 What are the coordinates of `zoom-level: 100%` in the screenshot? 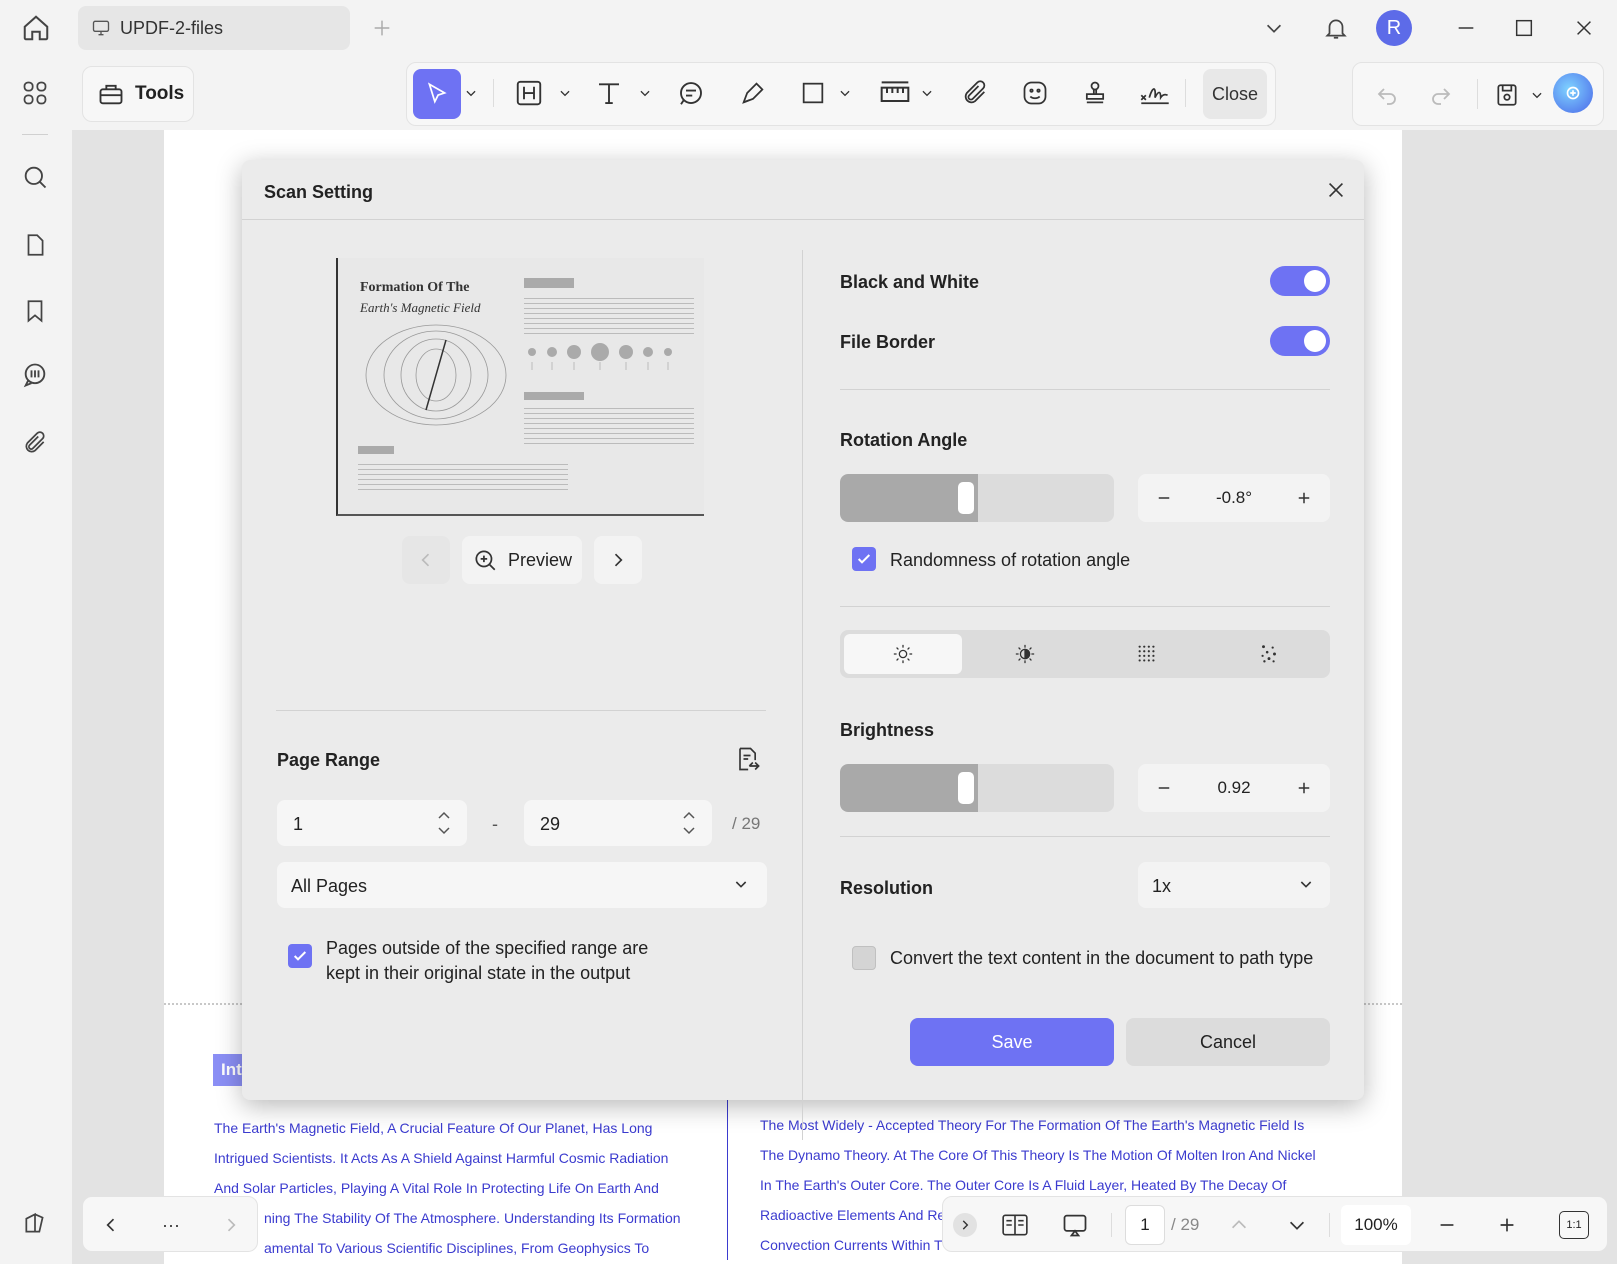 It's located at (1376, 1225).